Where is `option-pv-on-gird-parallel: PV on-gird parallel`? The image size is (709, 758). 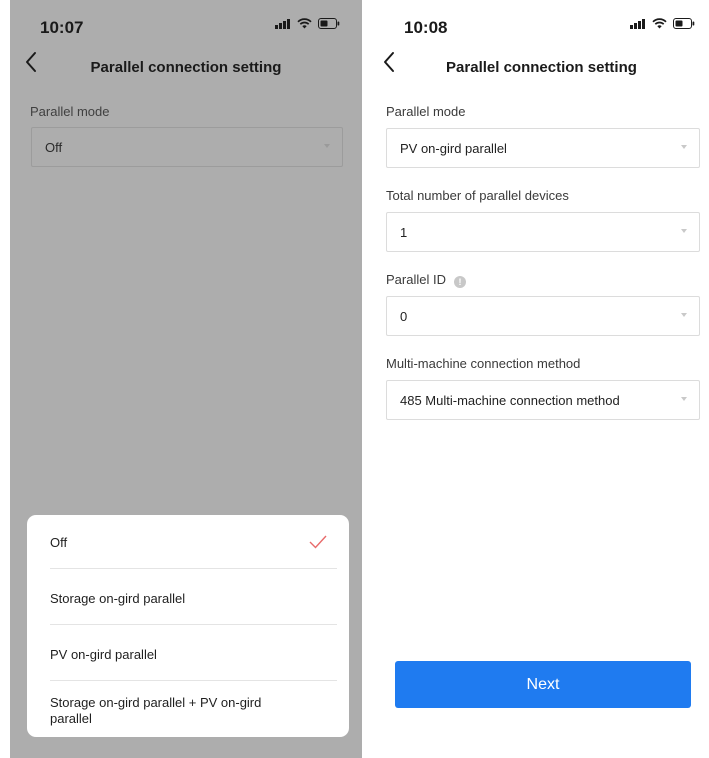 option-pv-on-gird-parallel: PV on-gird parallel is located at coordinates (188, 653).